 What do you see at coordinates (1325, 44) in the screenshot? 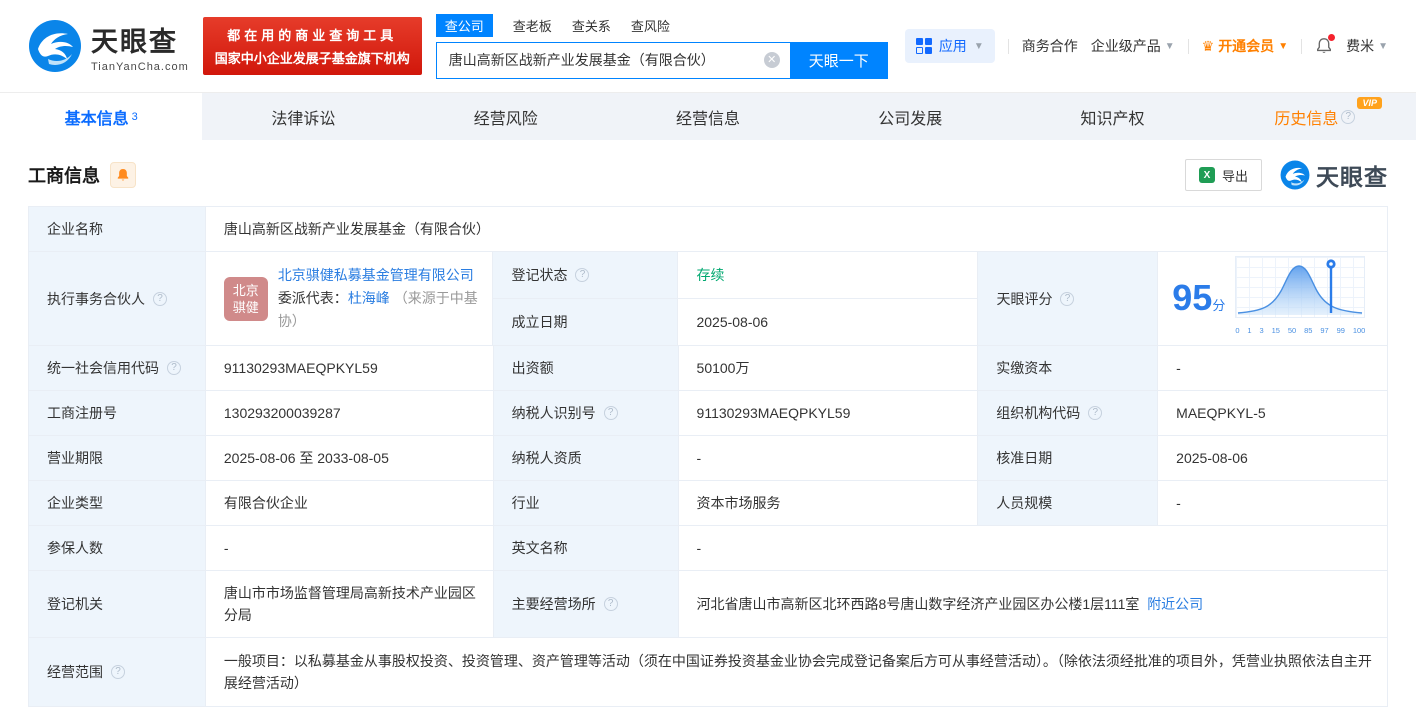
I see `notifications-bell` at bounding box center [1325, 44].